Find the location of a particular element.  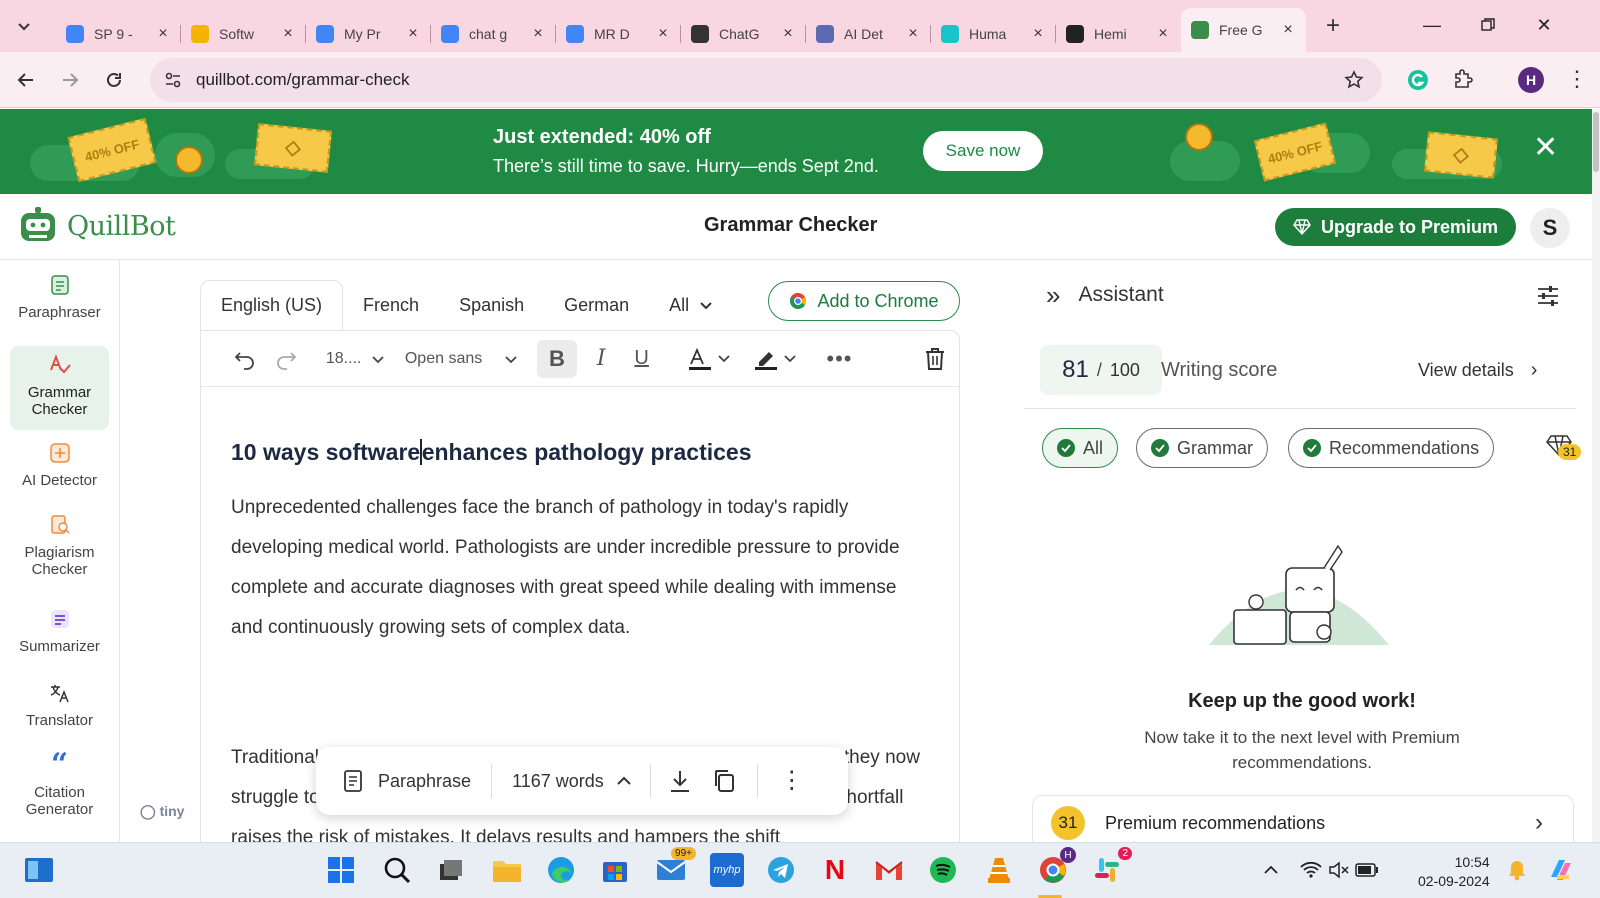

mail-icon: 99+ is located at coordinates (675, 867).